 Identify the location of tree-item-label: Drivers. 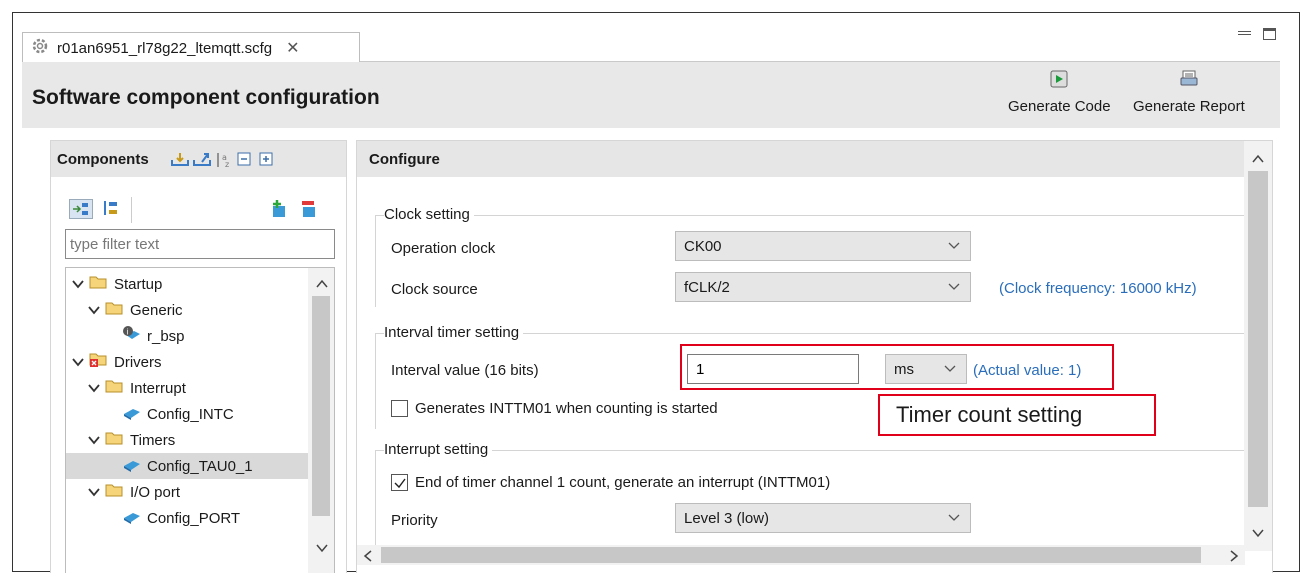
(138, 362).